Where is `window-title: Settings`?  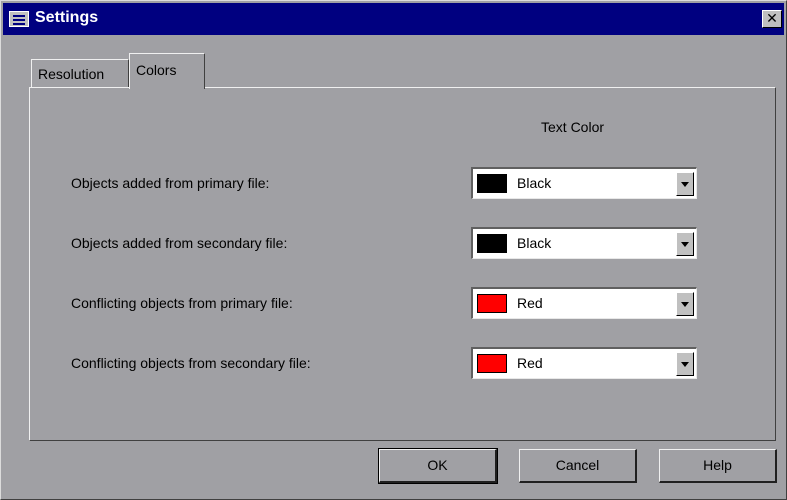
window-title: Settings is located at coordinates (67, 17).